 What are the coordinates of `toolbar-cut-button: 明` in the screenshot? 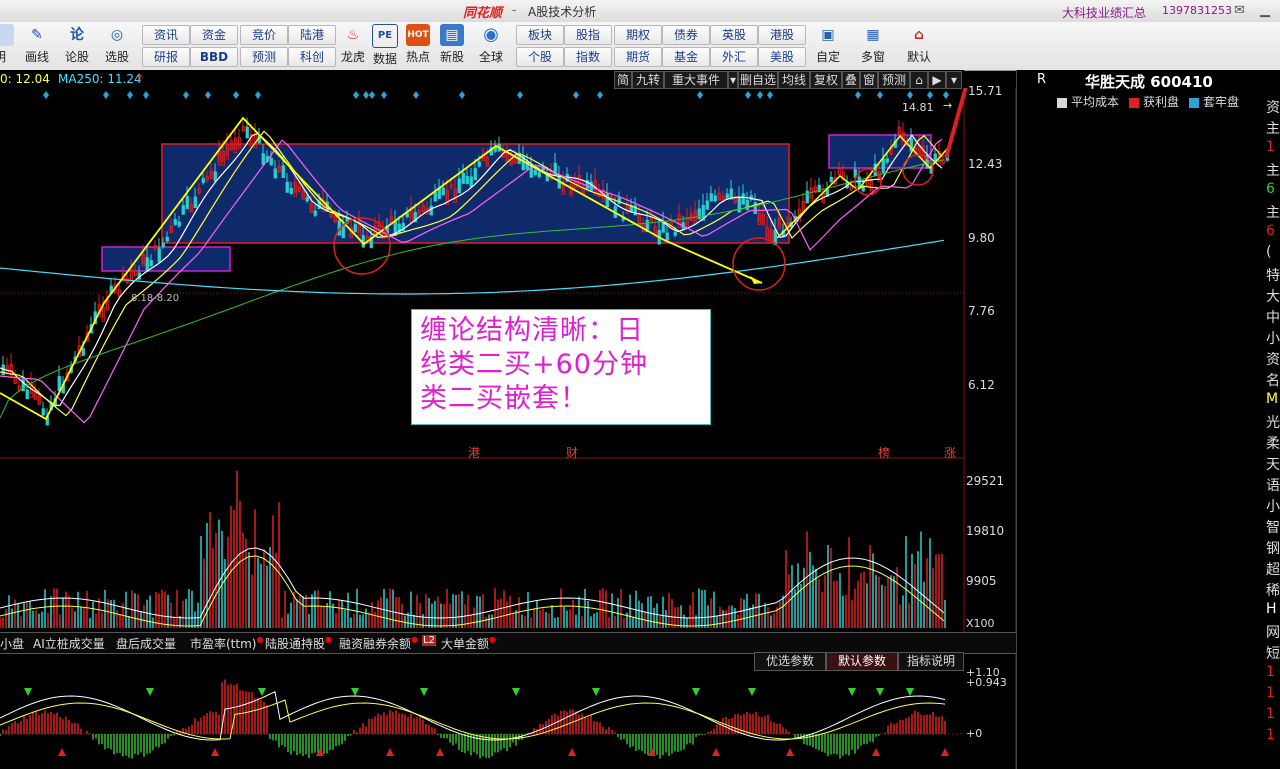 It's located at (7, 46).